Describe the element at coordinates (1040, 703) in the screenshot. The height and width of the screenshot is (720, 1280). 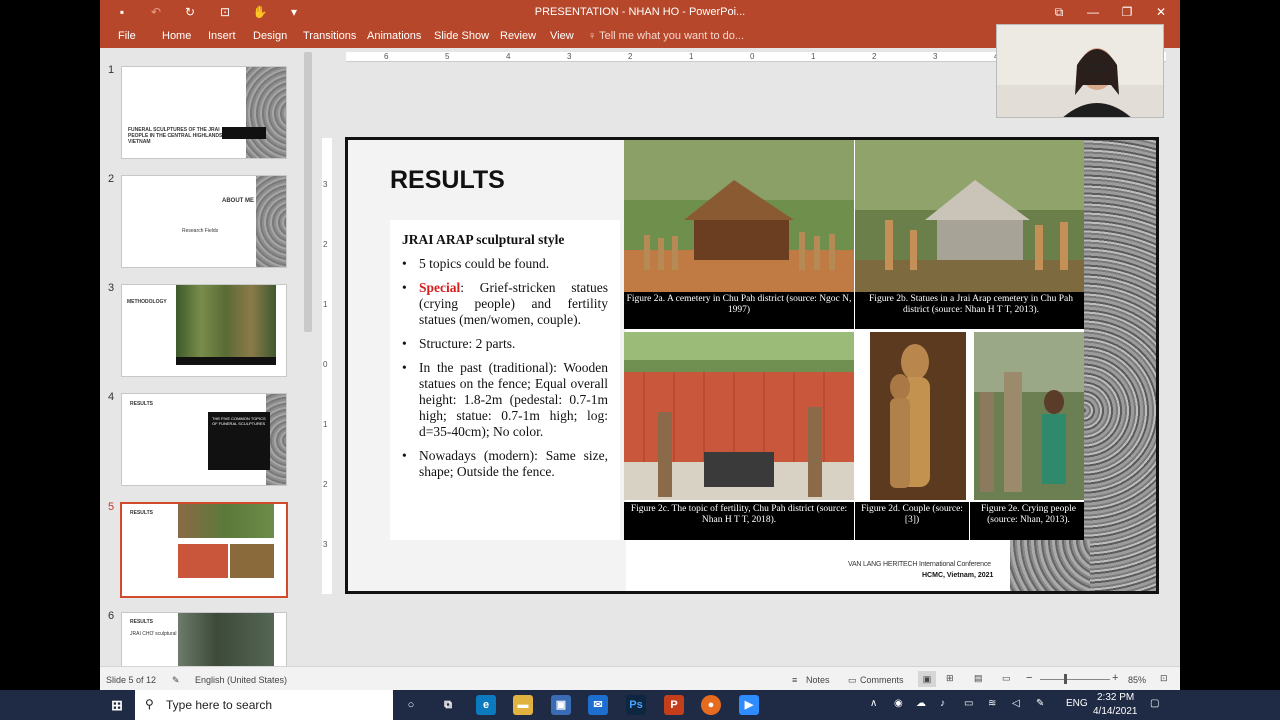
I see `pen-icon: ✎` at that location.